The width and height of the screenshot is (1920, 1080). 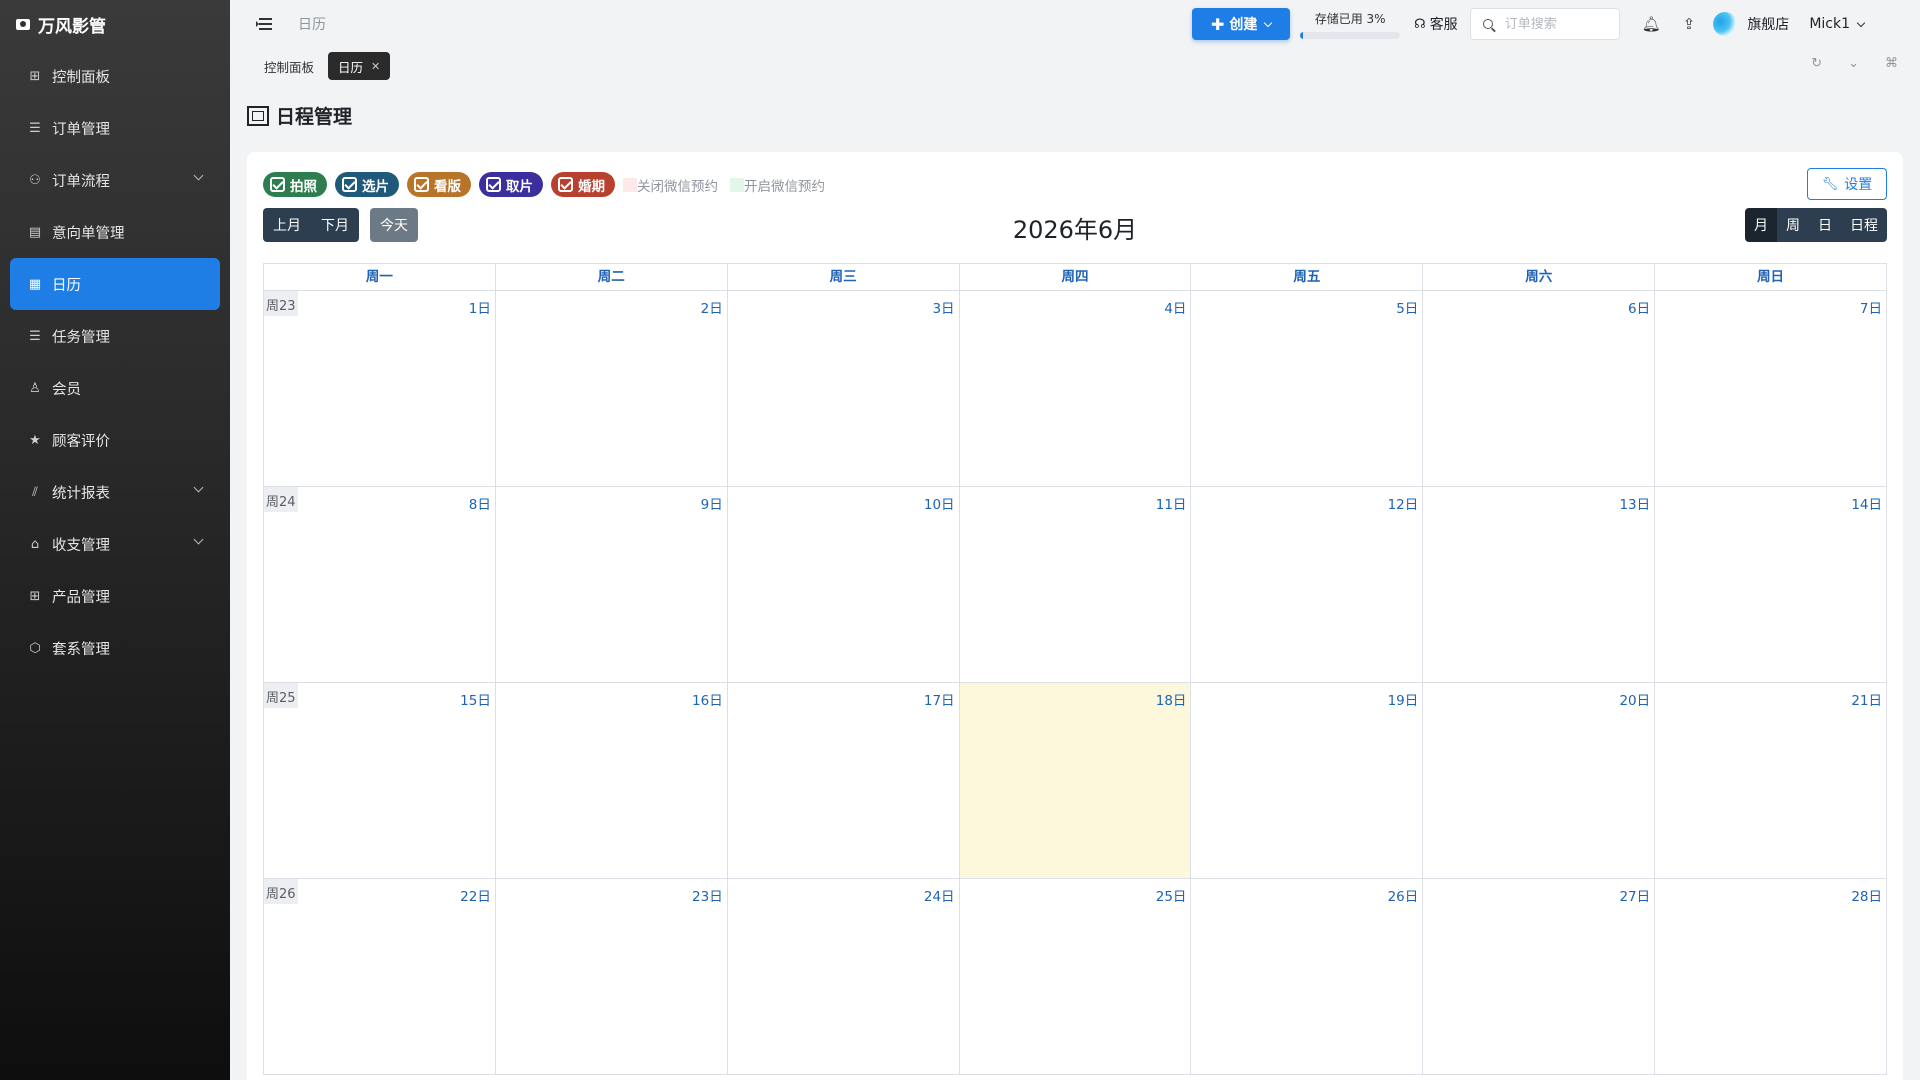 What do you see at coordinates (1075, 389) in the screenshot?
I see `day-cell: 4日` at bounding box center [1075, 389].